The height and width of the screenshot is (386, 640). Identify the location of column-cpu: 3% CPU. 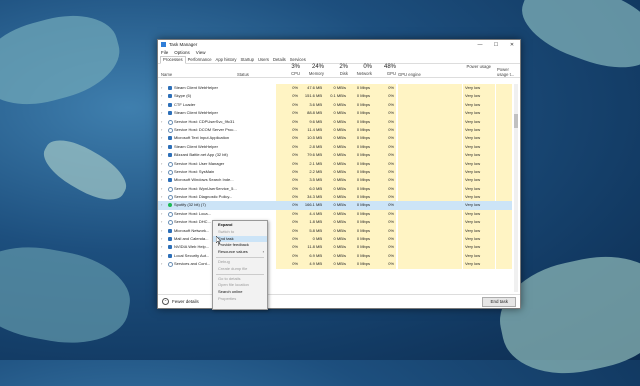
(288, 70).